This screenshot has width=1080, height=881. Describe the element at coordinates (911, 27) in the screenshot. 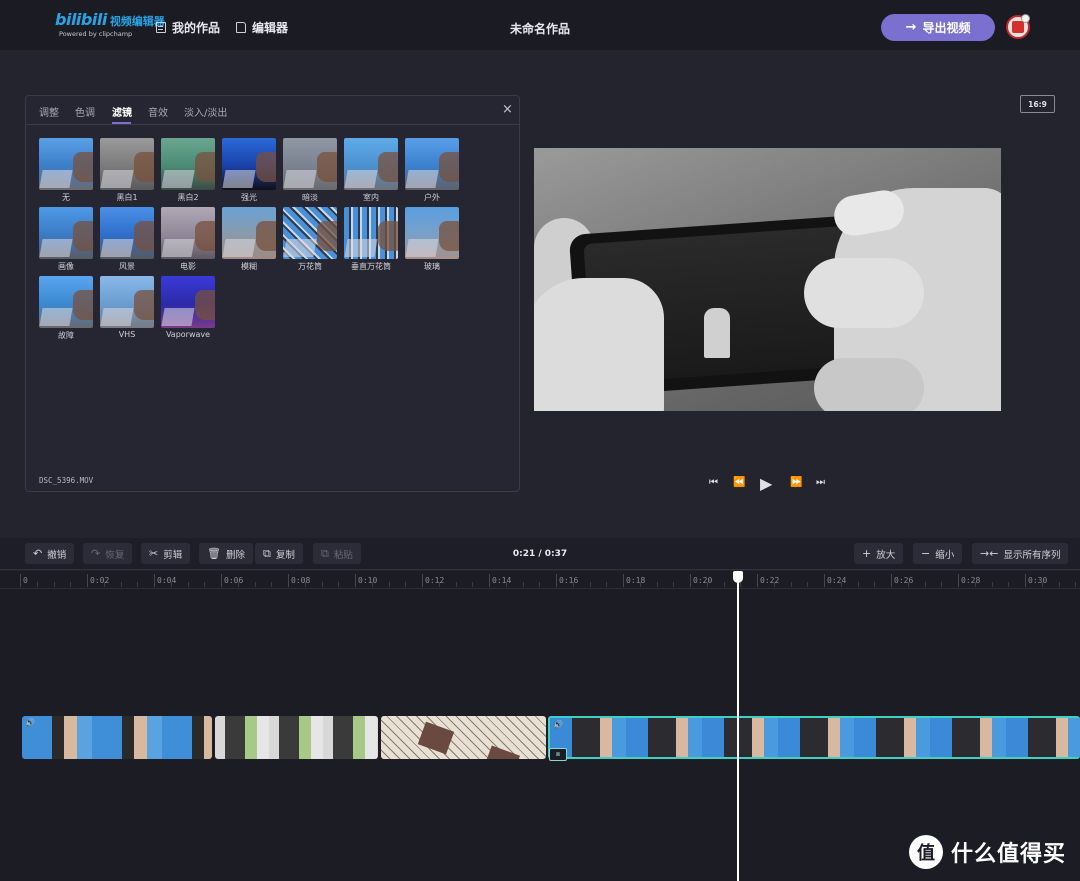

I see `arrow-right-icon: →` at that location.